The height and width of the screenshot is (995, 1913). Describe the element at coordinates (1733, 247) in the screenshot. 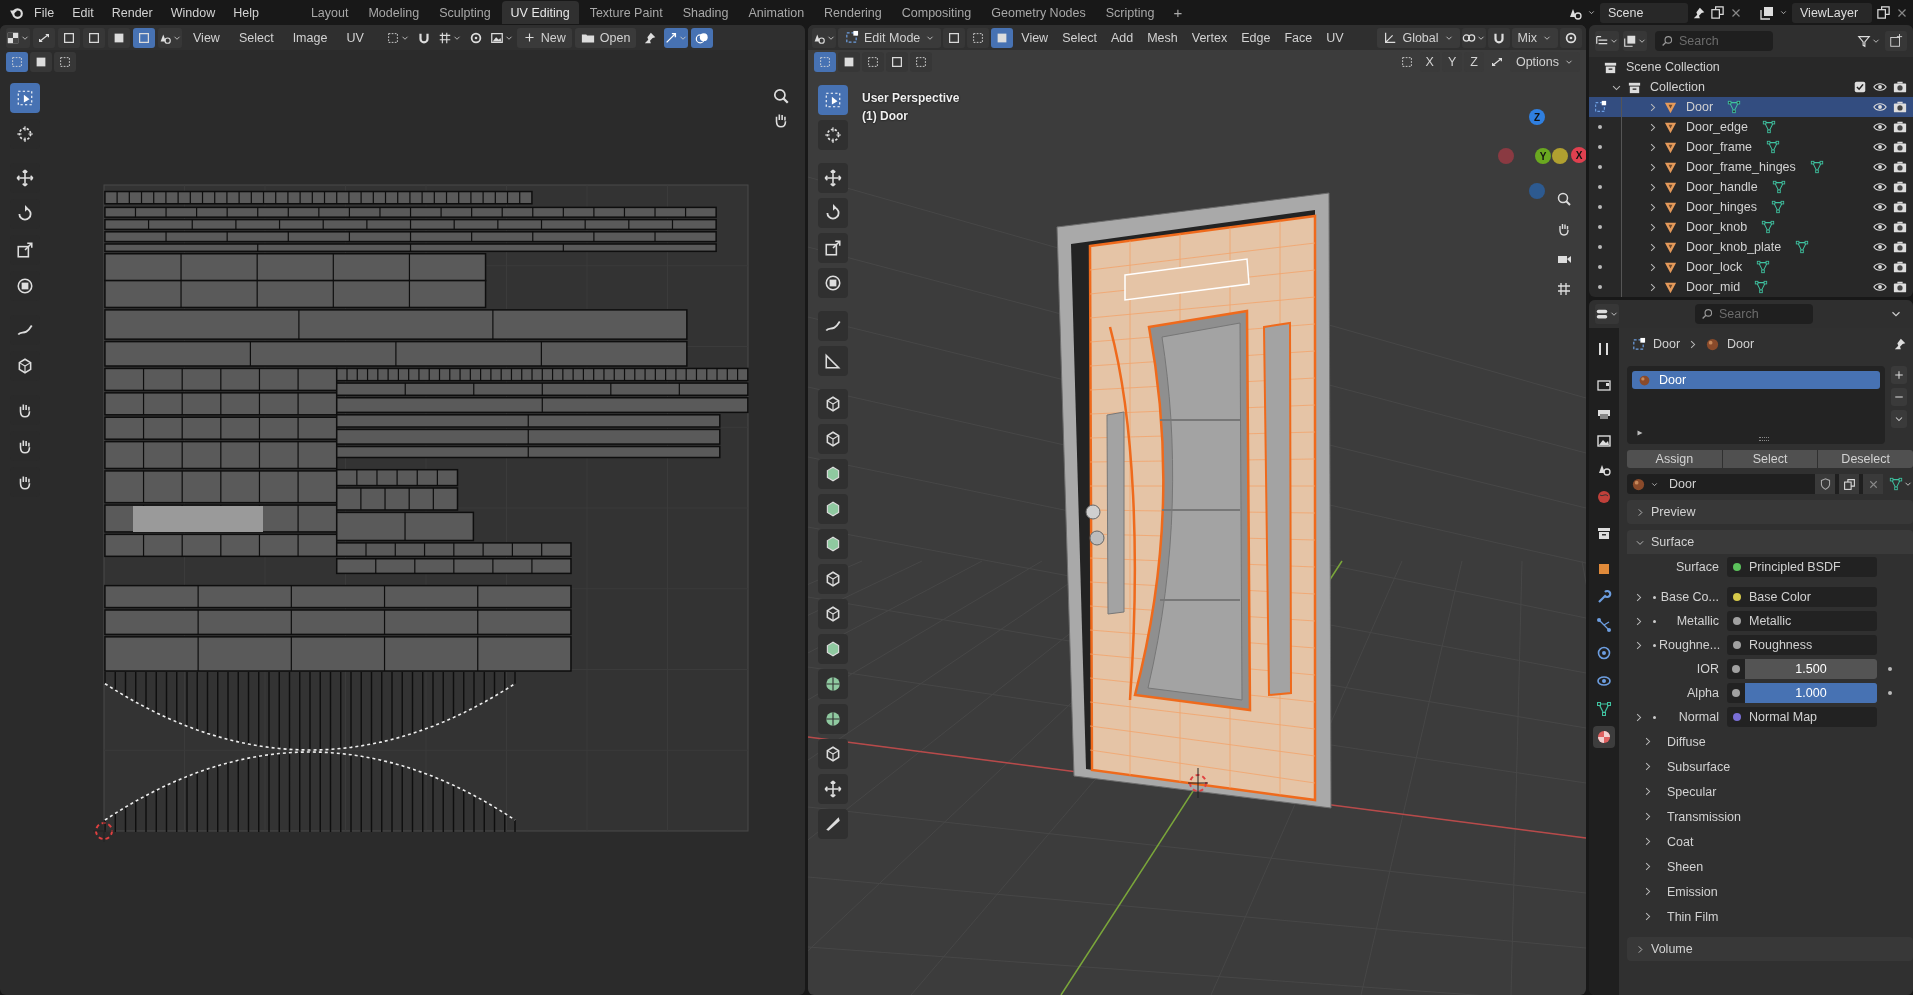

I see `object-name: Door_knob_plate` at that location.